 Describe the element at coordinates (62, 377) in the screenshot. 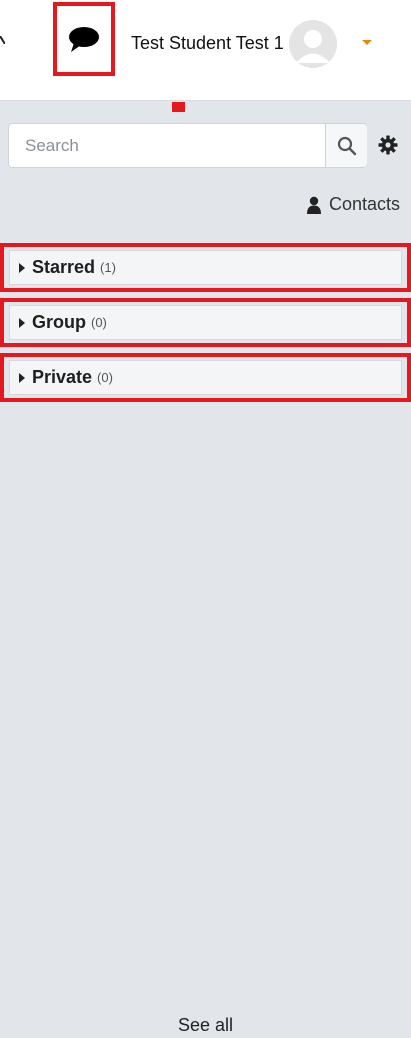

I see `section-title: Private` at that location.